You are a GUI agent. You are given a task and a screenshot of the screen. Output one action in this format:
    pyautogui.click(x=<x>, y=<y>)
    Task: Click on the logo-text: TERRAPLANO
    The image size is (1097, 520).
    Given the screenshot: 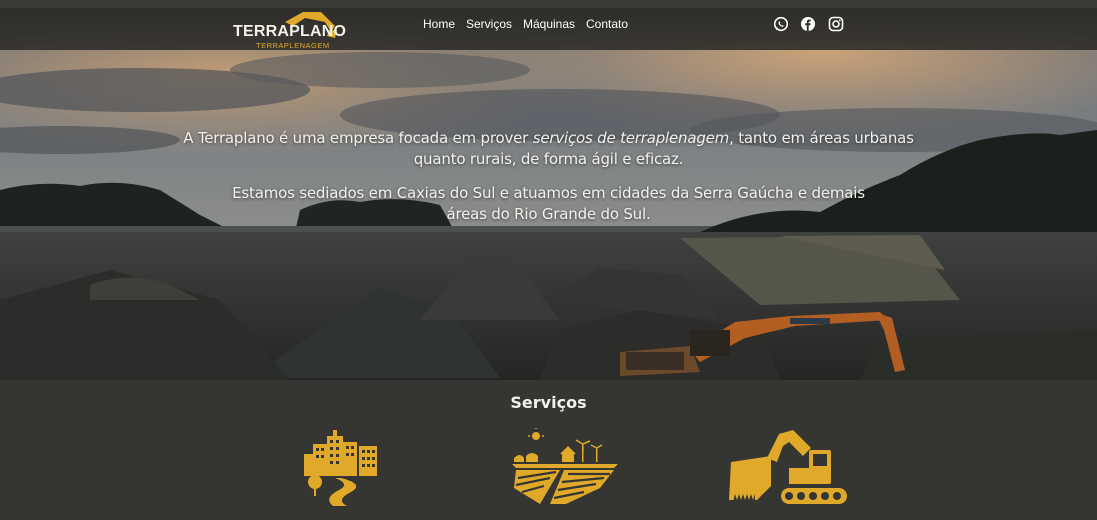 What is the action you would take?
    pyautogui.click(x=290, y=31)
    